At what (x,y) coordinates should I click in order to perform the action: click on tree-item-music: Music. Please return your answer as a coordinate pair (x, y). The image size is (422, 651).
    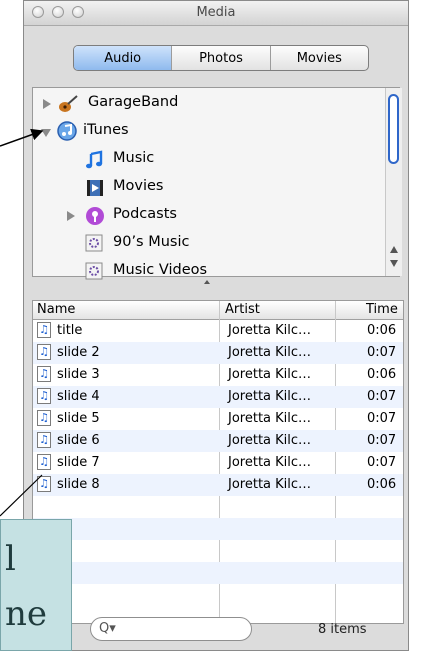
    Looking at the image, I should click on (208, 160).